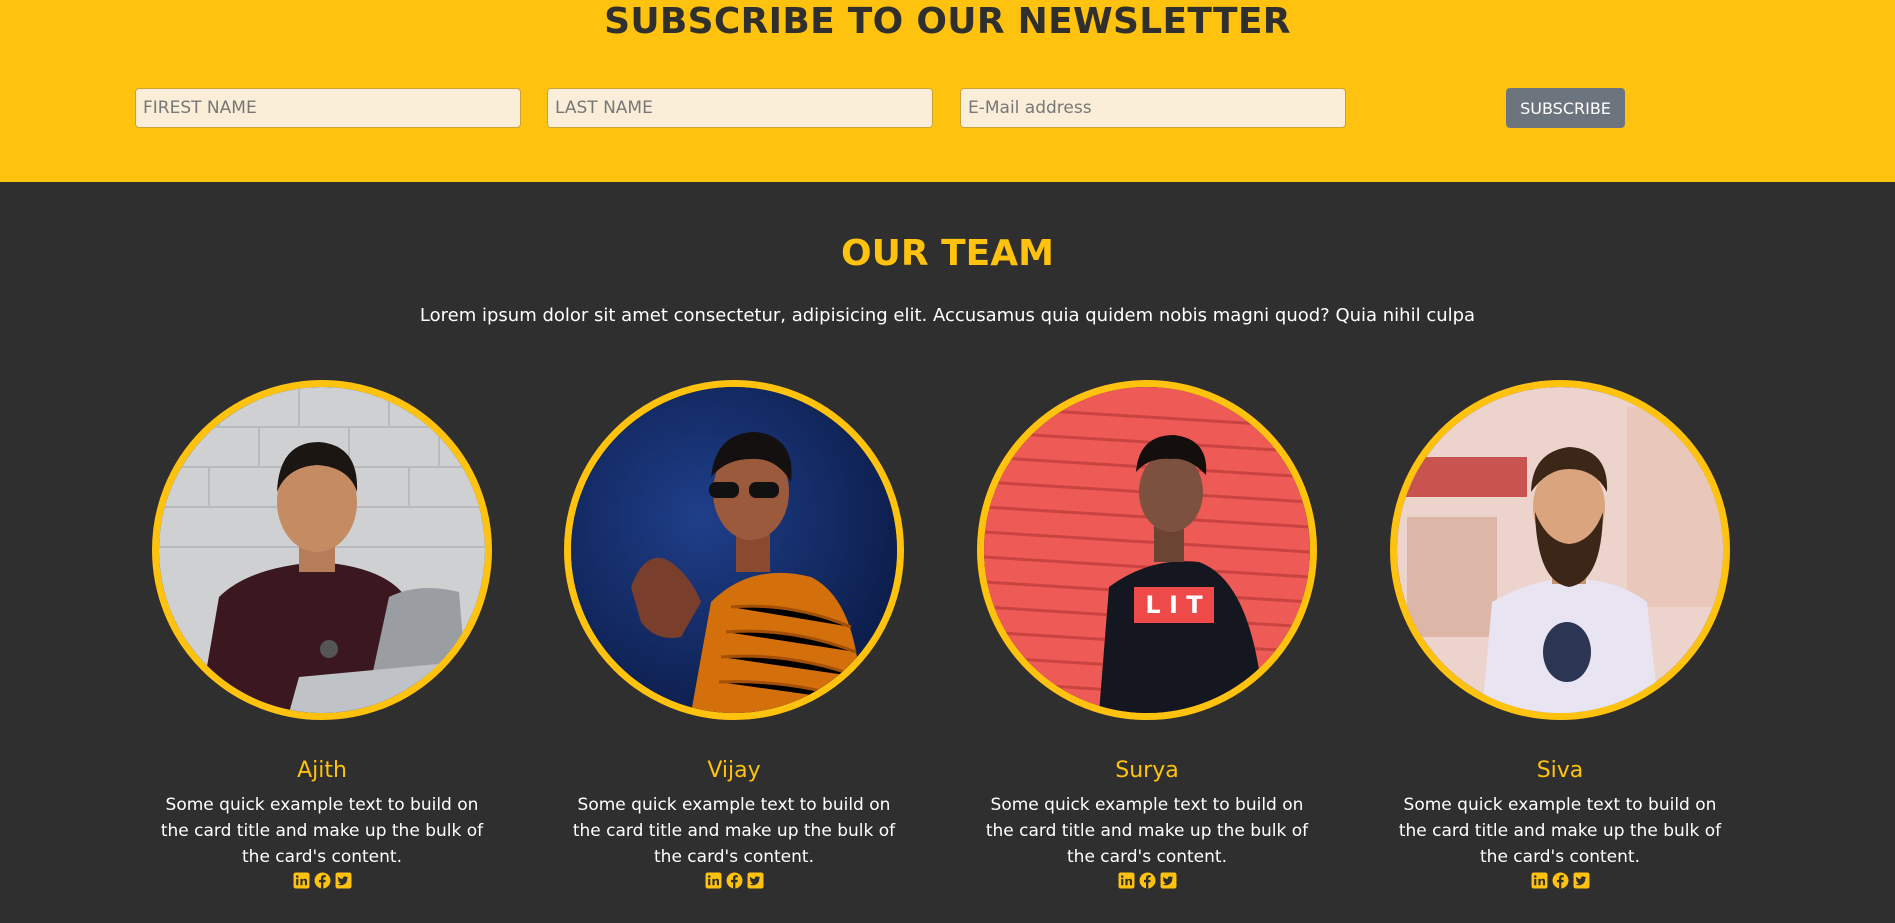  Describe the element at coordinates (734, 550) in the screenshot. I see `team-photo-vijay` at that location.